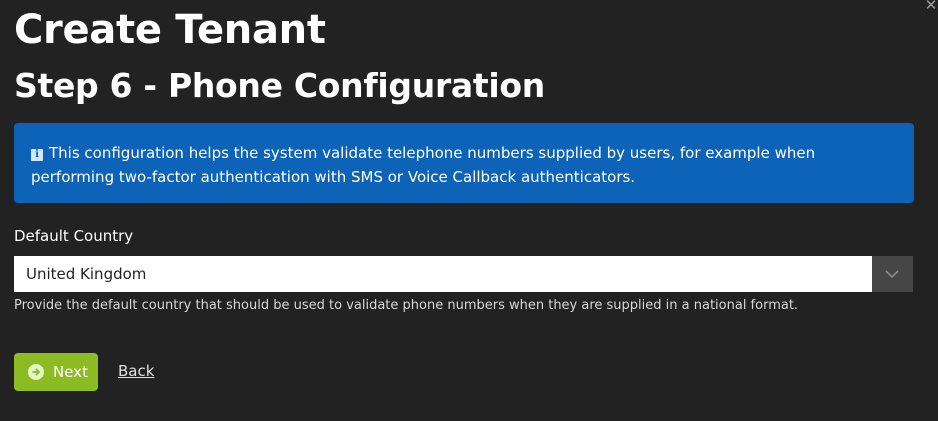 Image resolution: width=938 pixels, height=421 pixels. I want to click on dropdown-toggle-button, so click(892, 274).